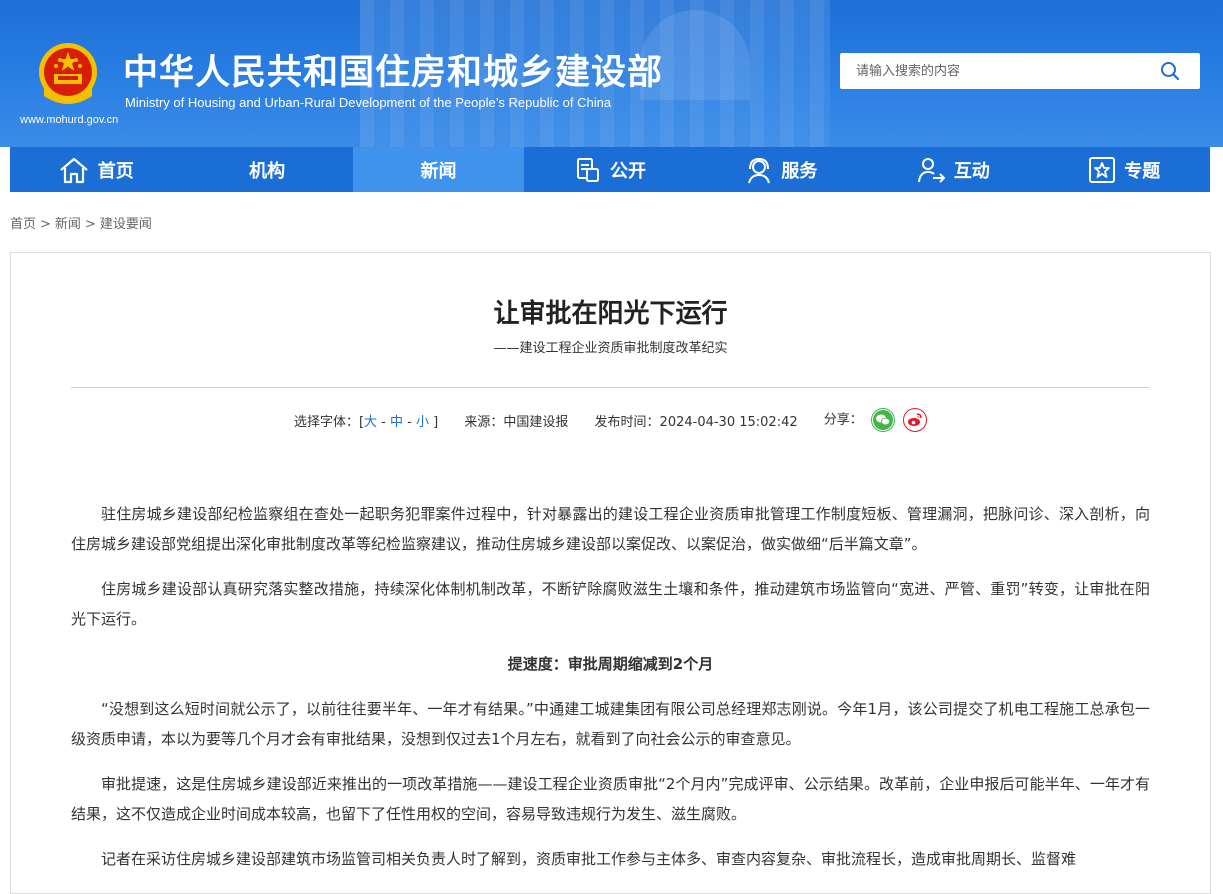 The width and height of the screenshot is (1223, 894). What do you see at coordinates (1102, 169) in the screenshot?
I see `star-icon` at bounding box center [1102, 169].